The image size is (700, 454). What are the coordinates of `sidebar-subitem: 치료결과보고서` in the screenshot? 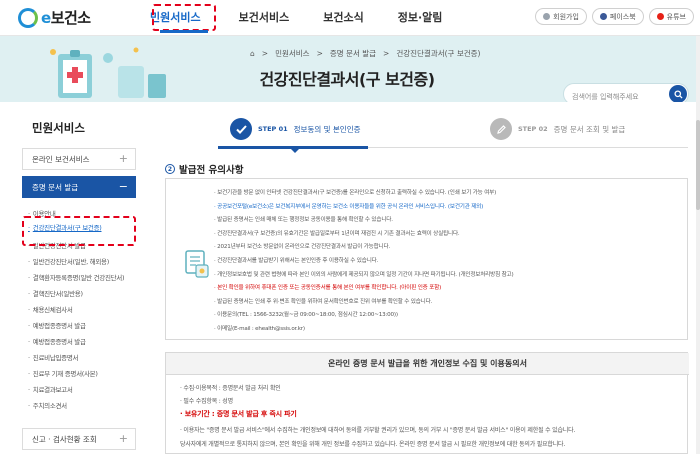 It's located at (50, 389).